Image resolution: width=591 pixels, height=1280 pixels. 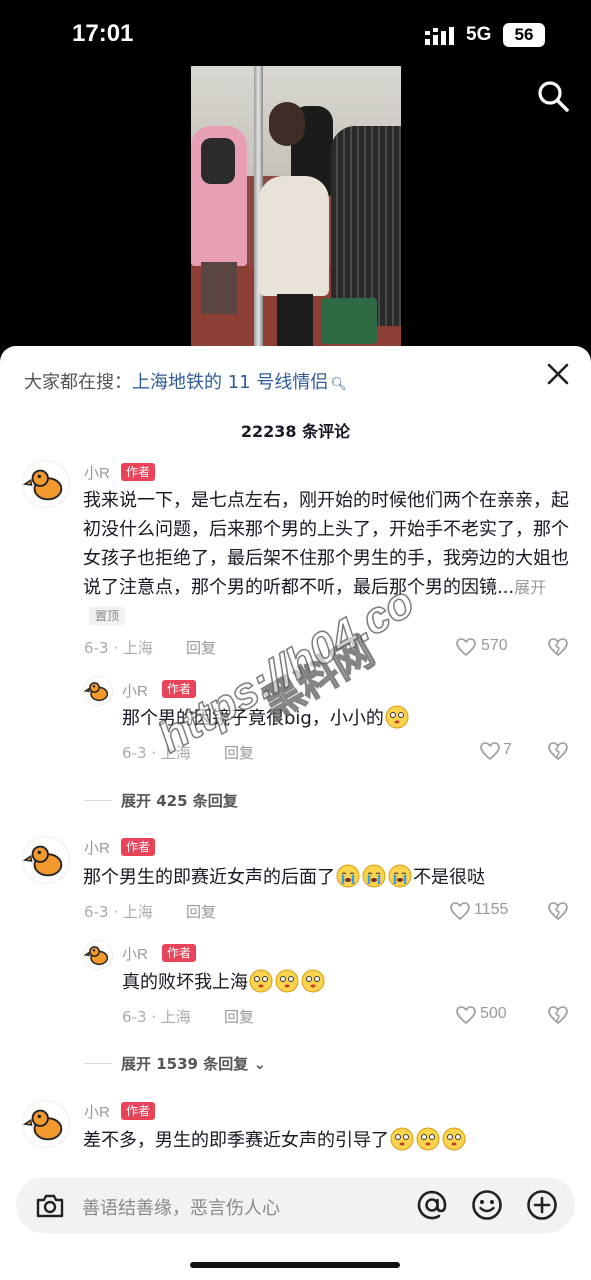 What do you see at coordinates (449, 877) in the screenshot?
I see `comment-body-suffix: 不是很哒` at bounding box center [449, 877].